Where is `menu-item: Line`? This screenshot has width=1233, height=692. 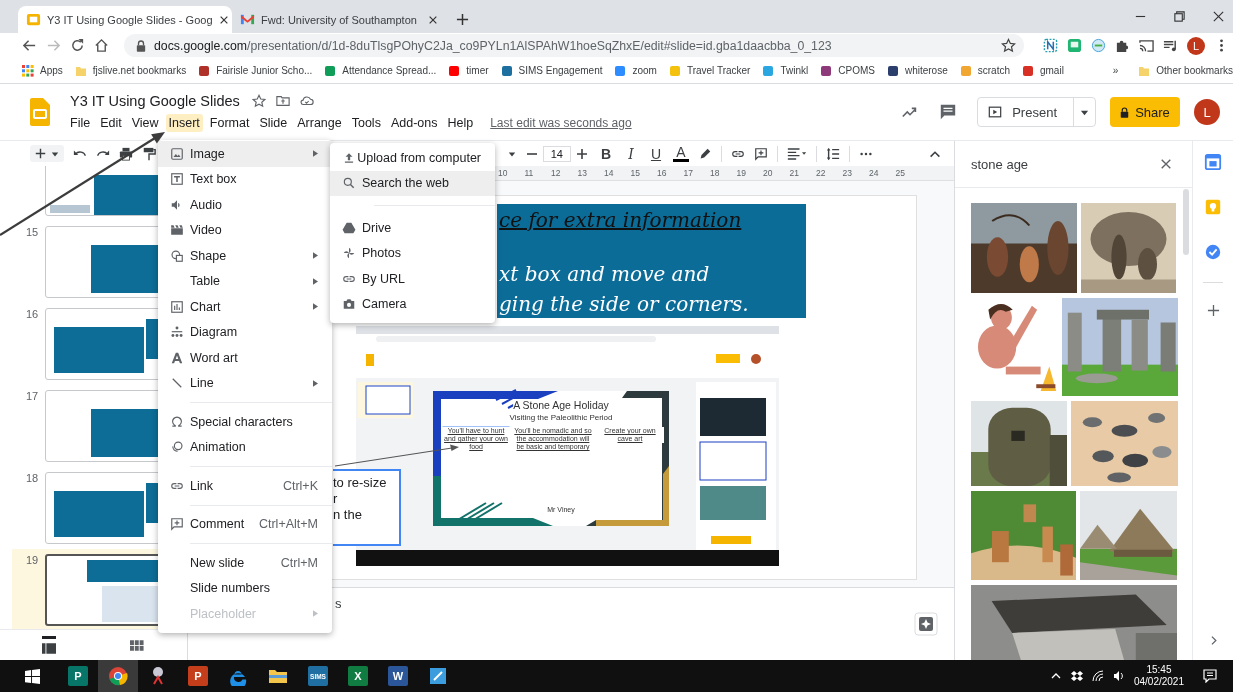 menu-item: Line is located at coordinates (245, 383).